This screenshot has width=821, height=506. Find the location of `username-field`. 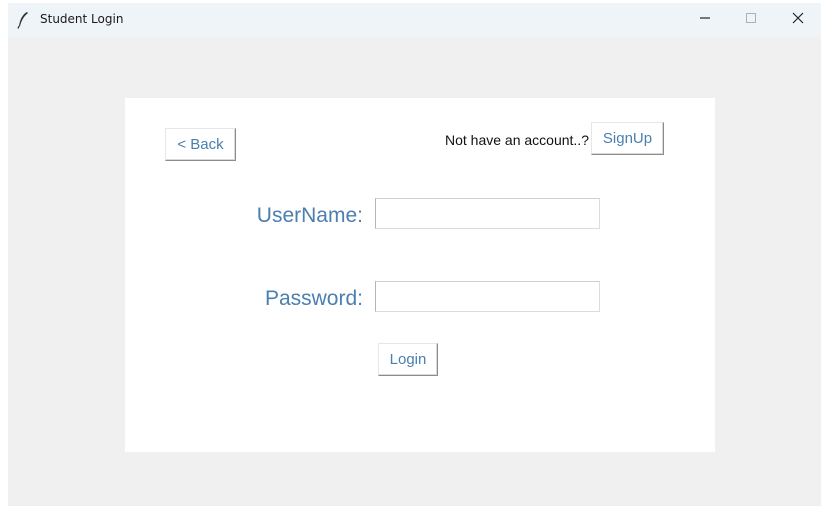

username-field is located at coordinates (487, 213).